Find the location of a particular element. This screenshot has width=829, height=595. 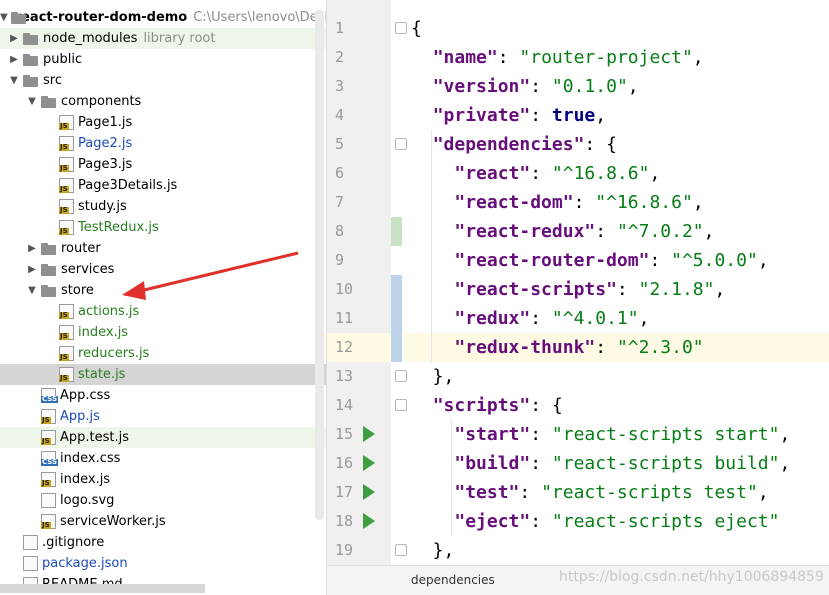

annotation-arrow-head is located at coordinates (134, 290).